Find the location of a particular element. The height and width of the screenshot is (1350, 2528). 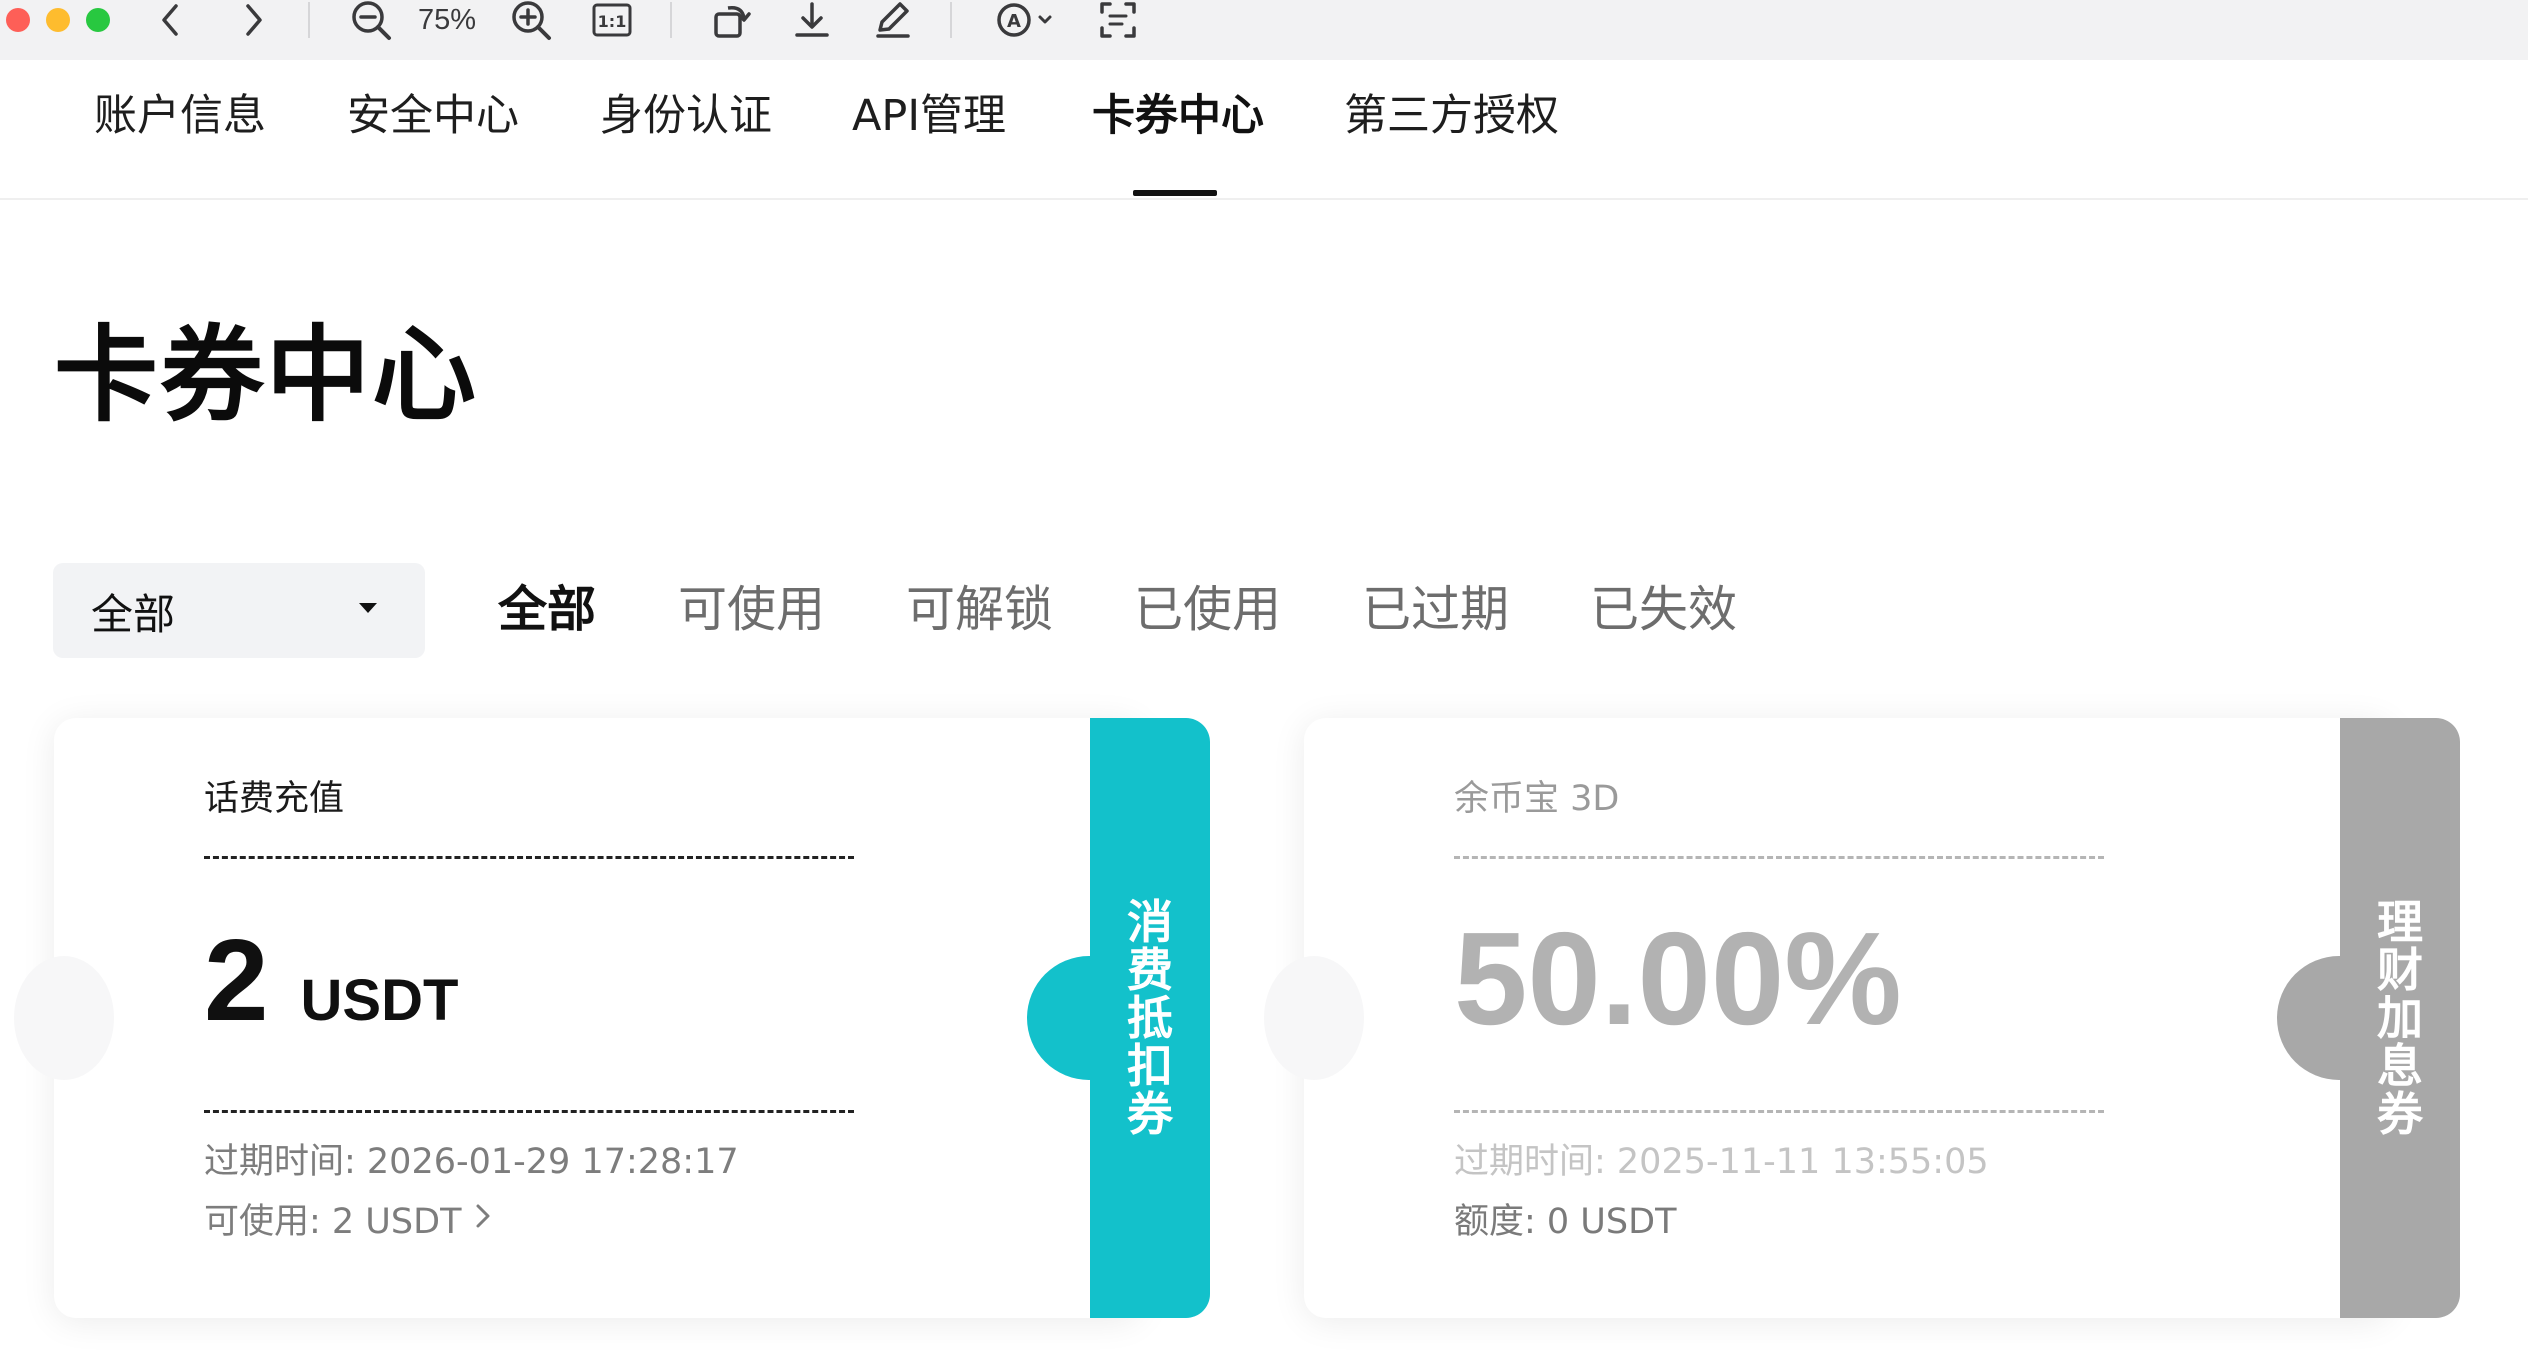

status-tab-unlockable: 可解锁 is located at coordinates (979, 610).